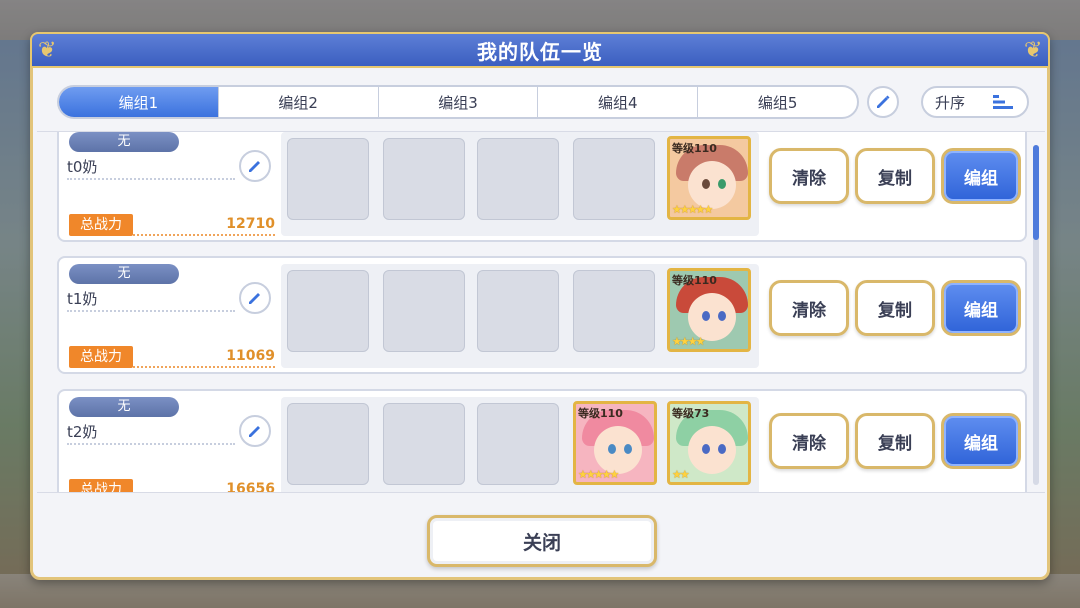 The image size is (1080, 608). What do you see at coordinates (250, 224) in the screenshot?
I see `power-value: 12710` at bounding box center [250, 224].